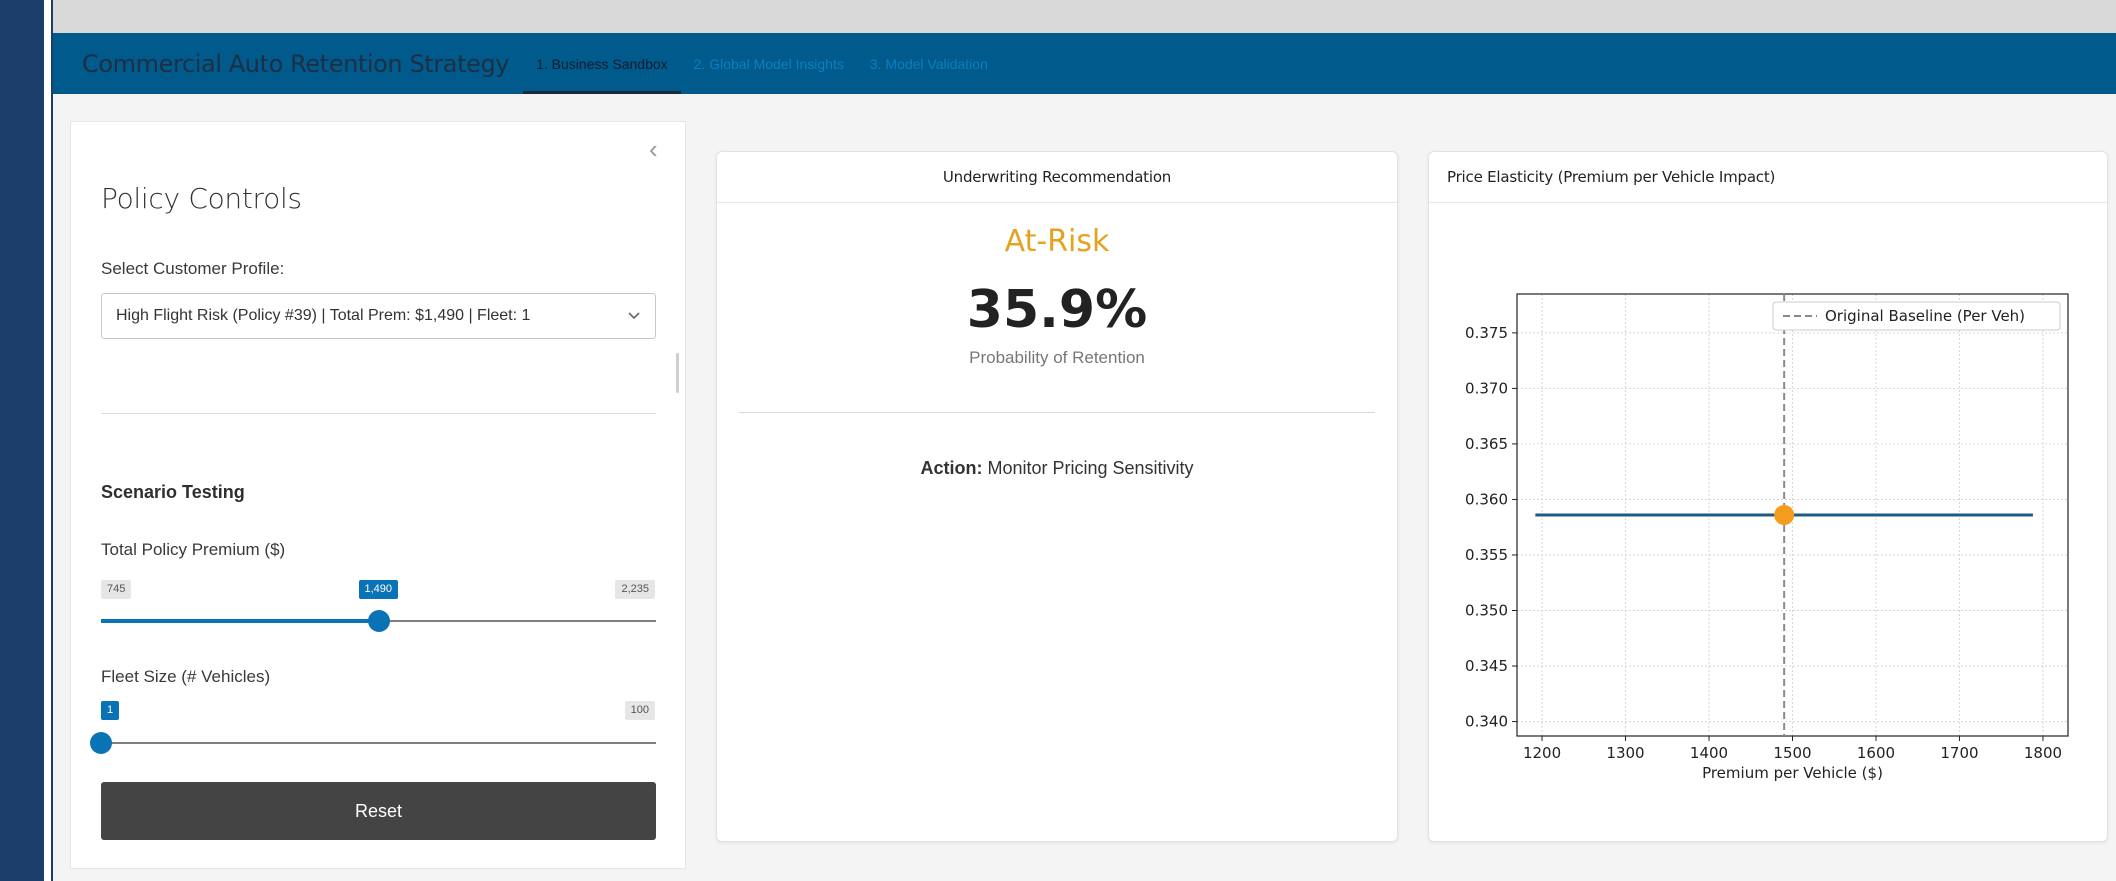 The width and height of the screenshot is (2116, 881). I want to click on x-tick-label: 1300, so click(1625, 753).